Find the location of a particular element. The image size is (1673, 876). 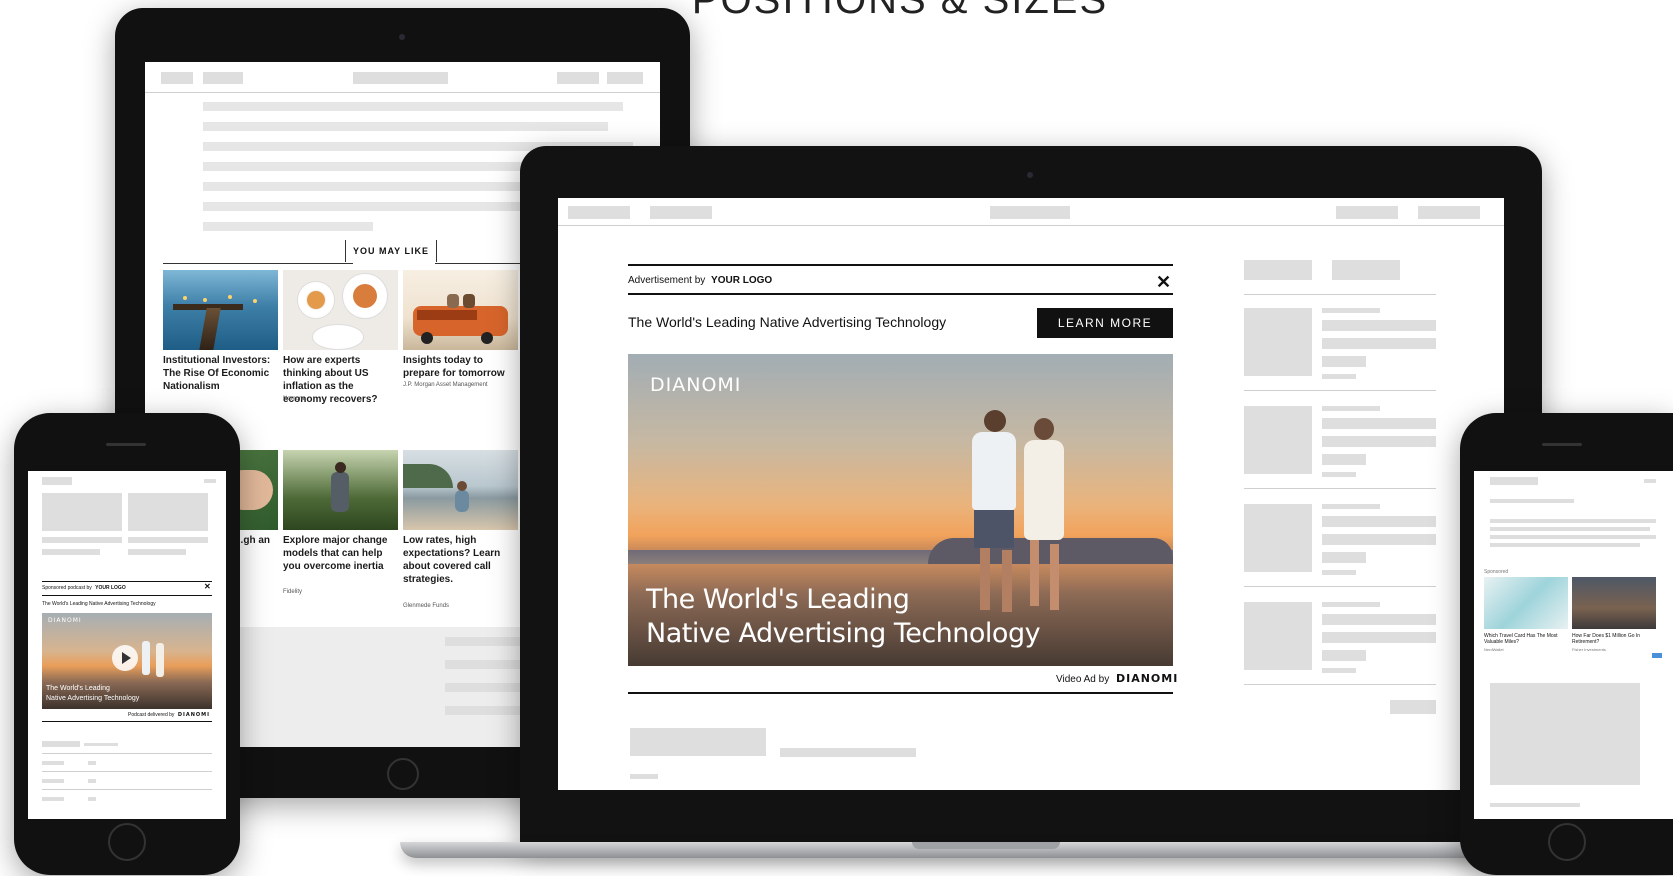

ad-bottom-rule is located at coordinates (900, 693).